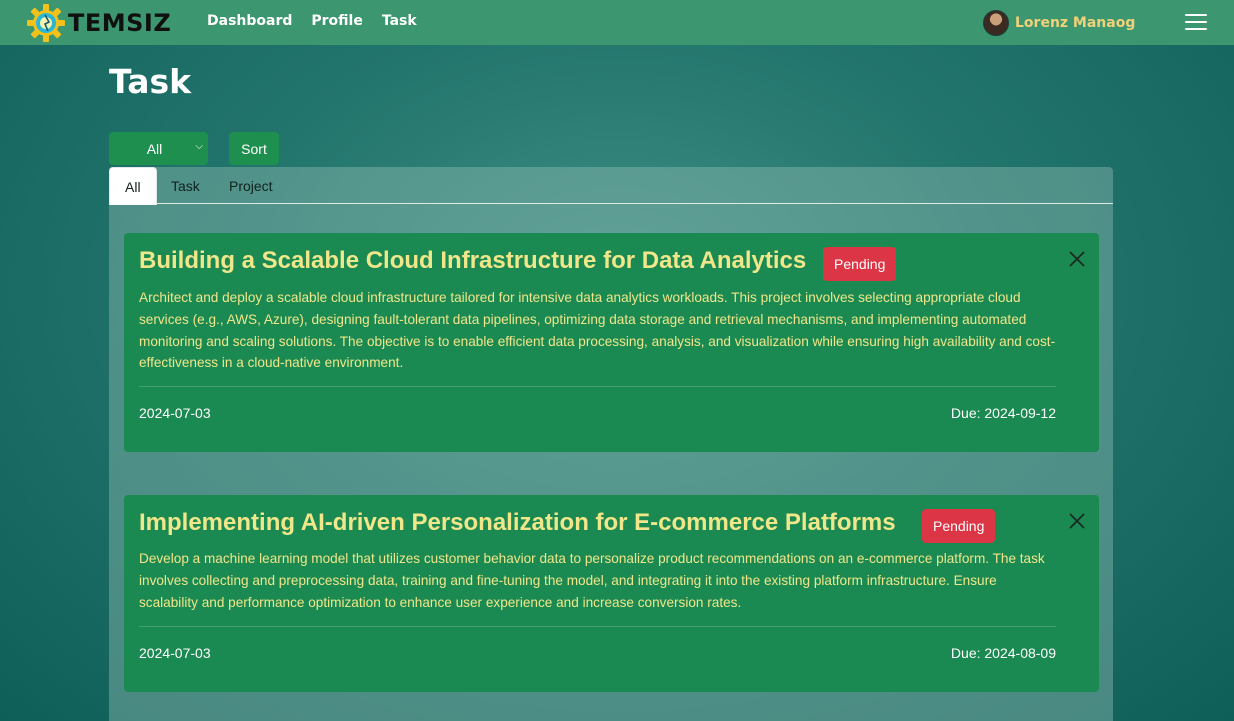 The height and width of the screenshot is (721, 1234). What do you see at coordinates (46, 23) in the screenshot?
I see `gear-logo-icon` at bounding box center [46, 23].